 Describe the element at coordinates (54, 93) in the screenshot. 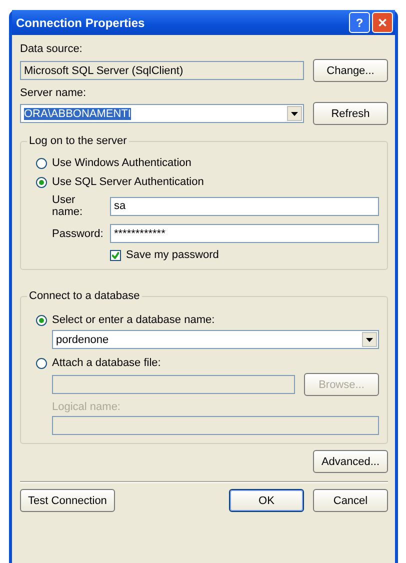

I see `field-label: Server name:` at that location.